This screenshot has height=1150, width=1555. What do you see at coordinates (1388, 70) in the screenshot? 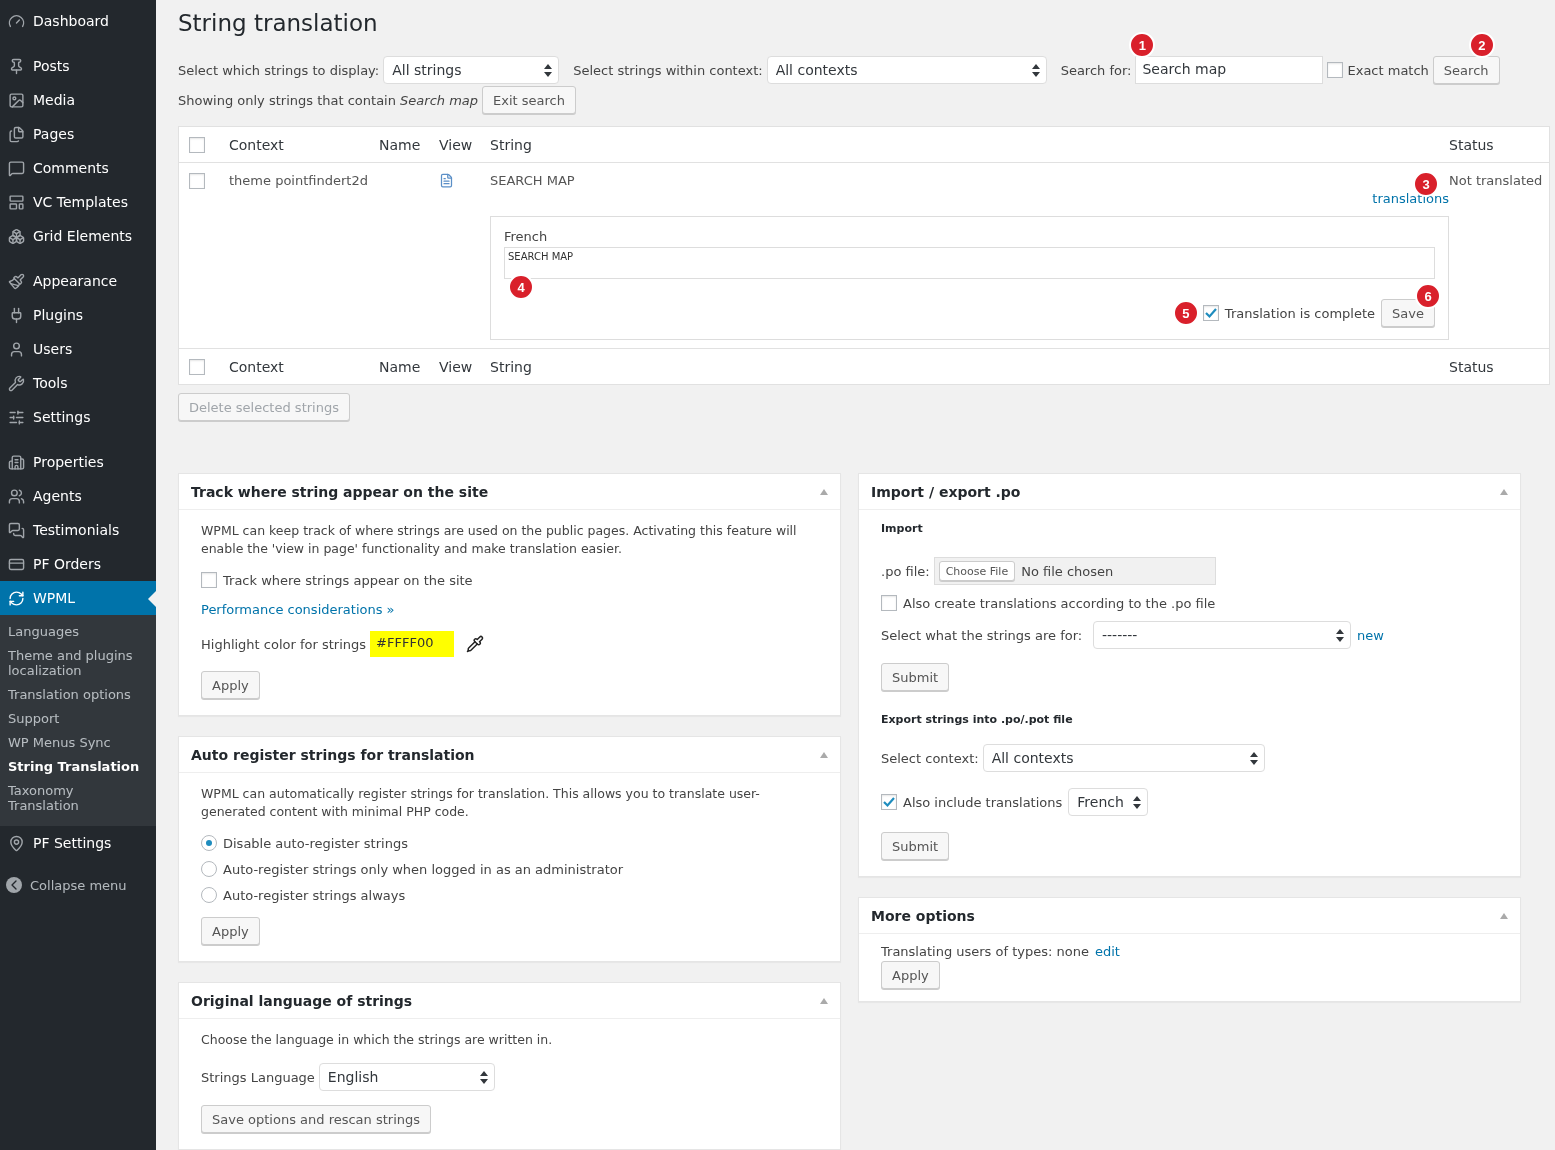
I see `exact-match-label: Exact match` at bounding box center [1388, 70].